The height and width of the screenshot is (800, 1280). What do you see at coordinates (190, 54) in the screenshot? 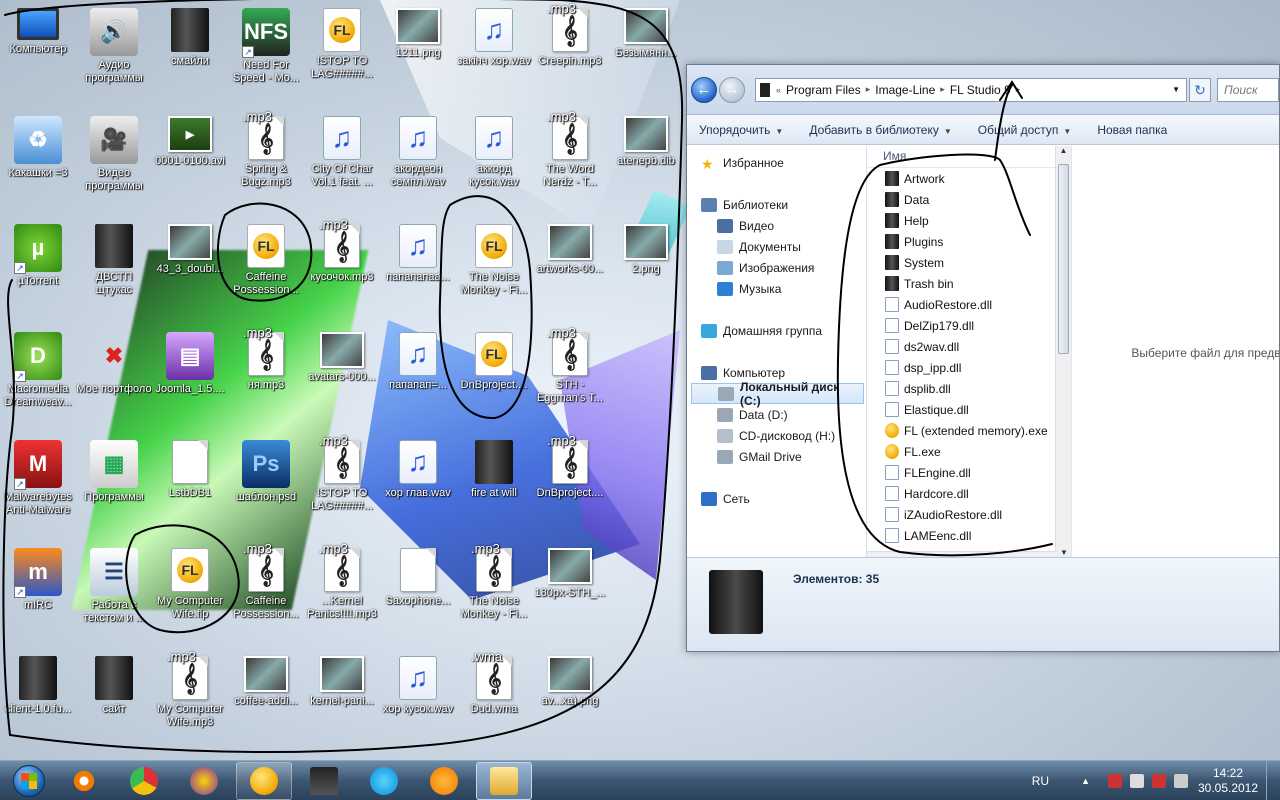
I see `desktop-icon: смайли` at bounding box center [190, 54].